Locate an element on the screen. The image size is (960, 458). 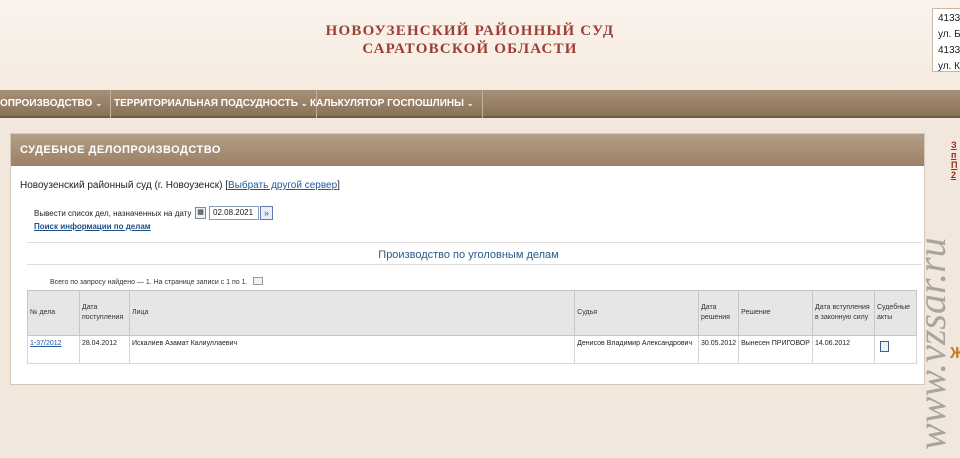
col-header-judge: Судья is located at coordinates (637, 313).